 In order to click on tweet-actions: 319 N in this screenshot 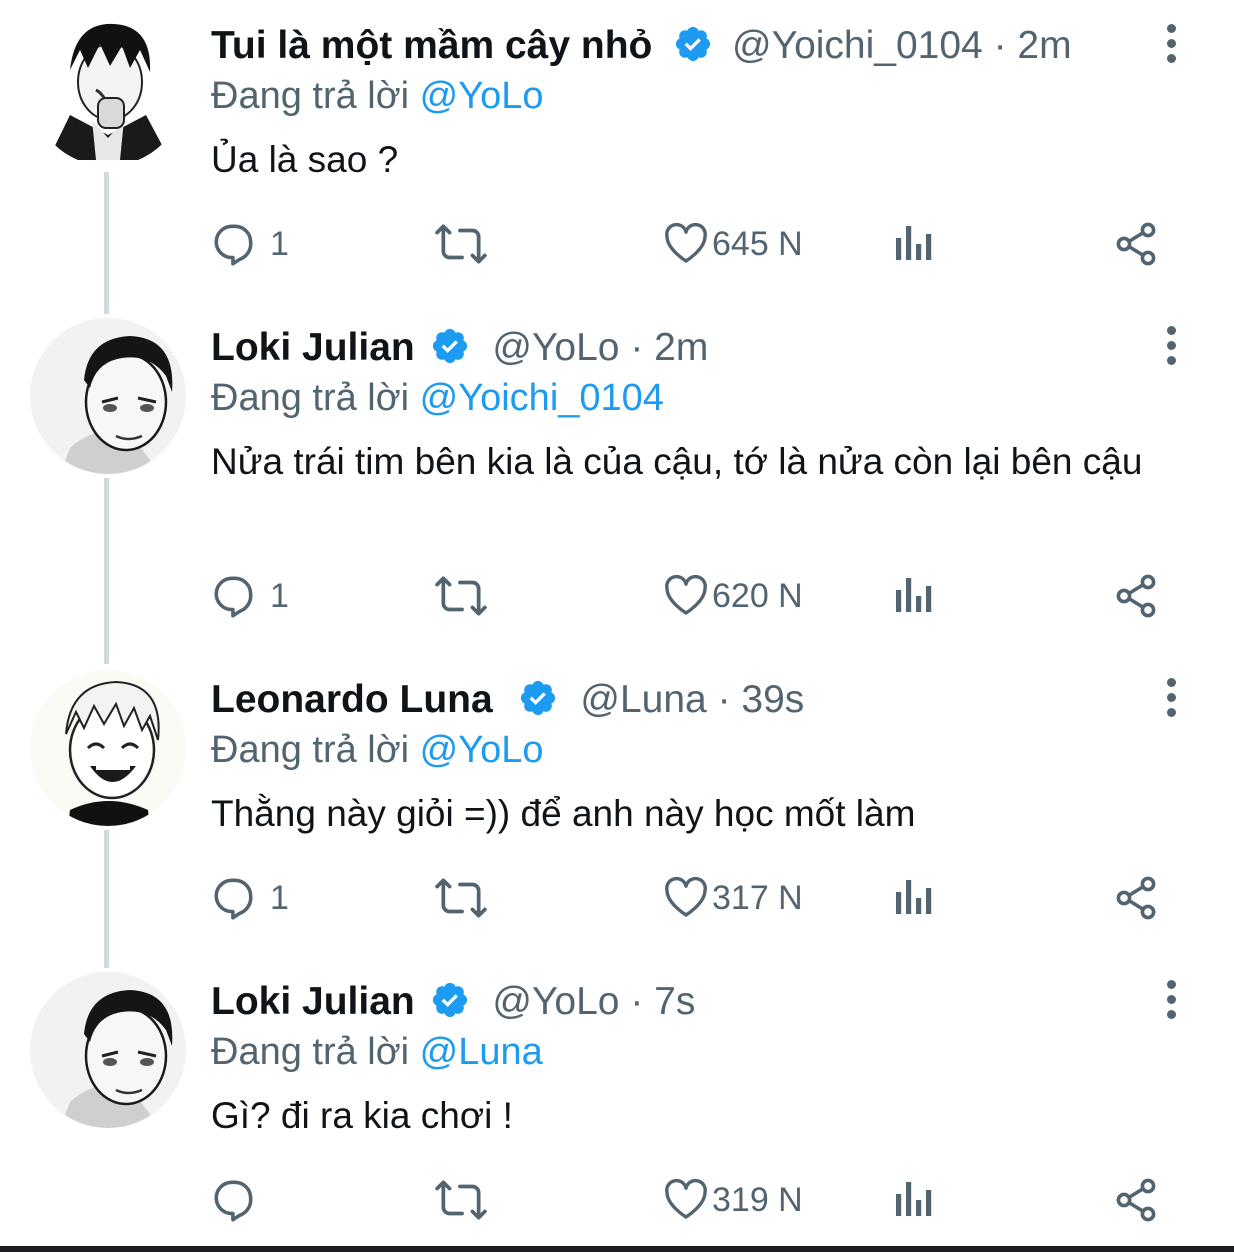, I will do `click(690, 1200)`.